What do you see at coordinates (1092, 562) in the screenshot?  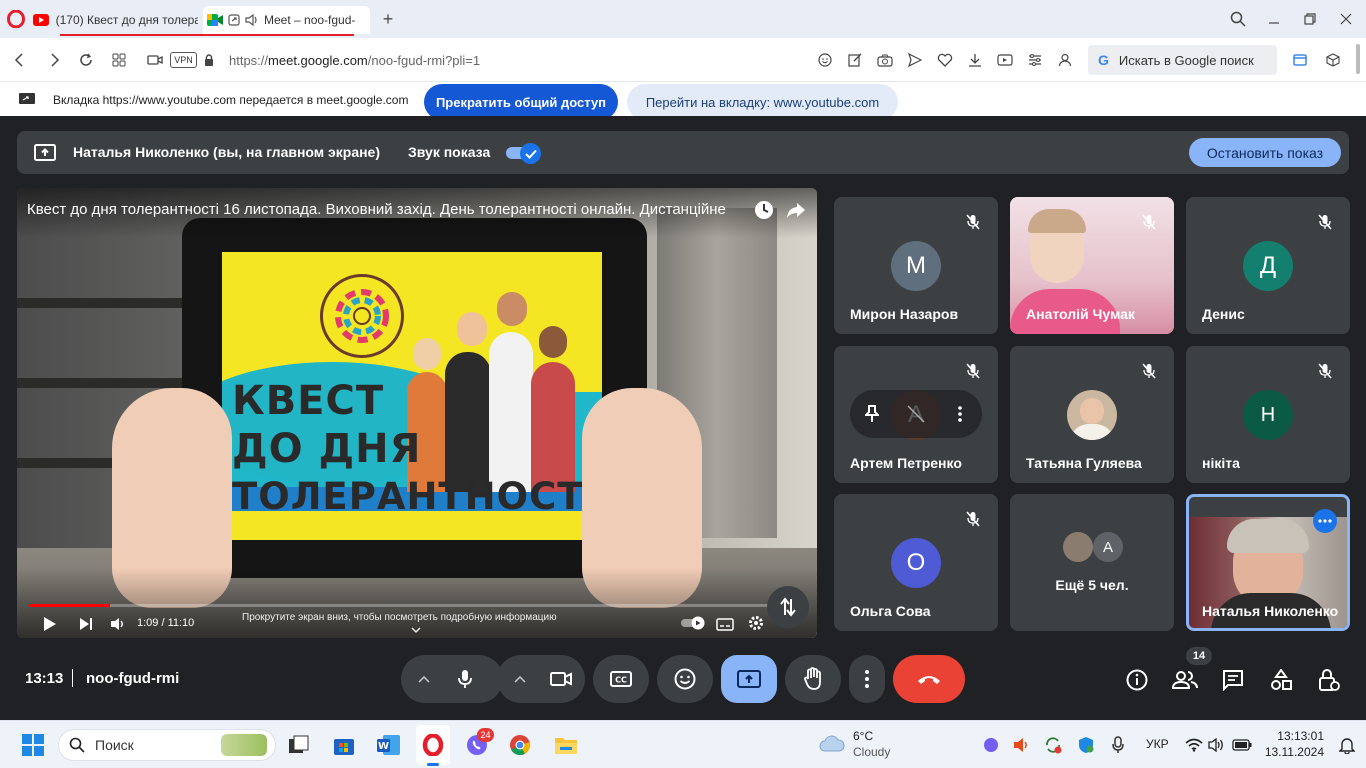 I see `more-participants-tile: А Ещё 5 чел.` at bounding box center [1092, 562].